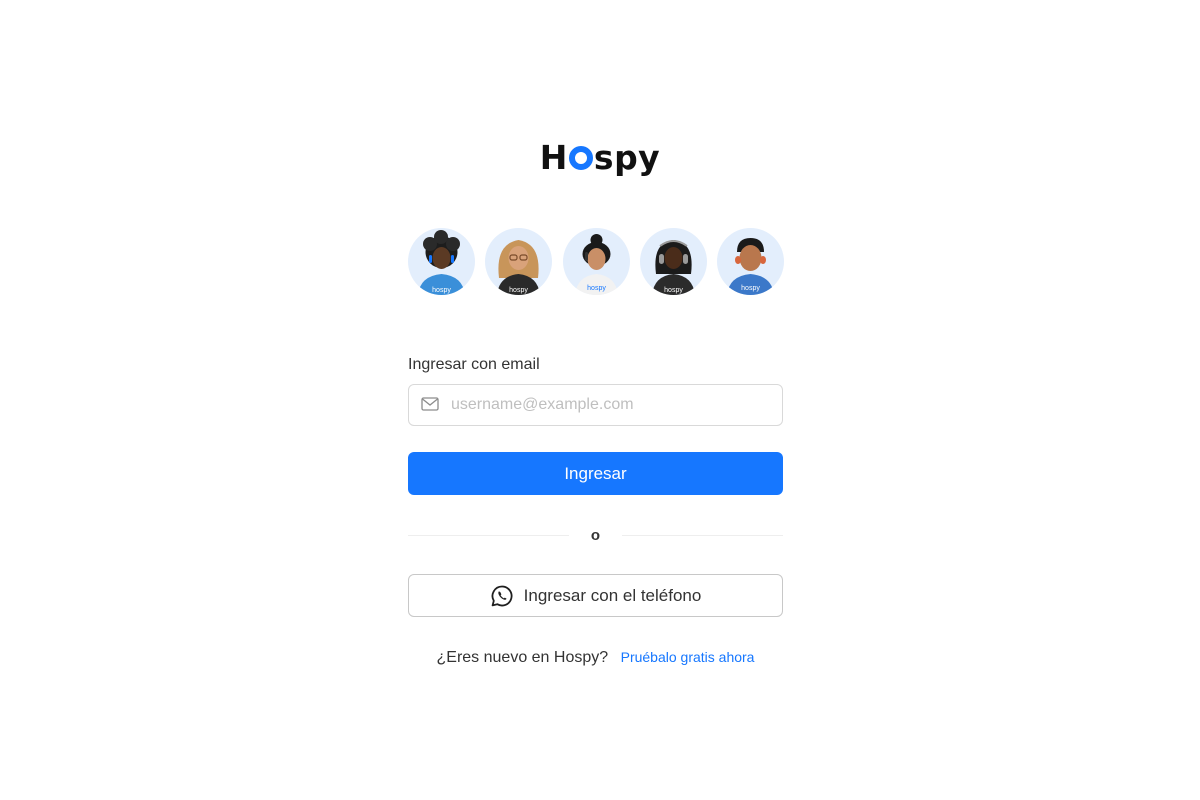 Image resolution: width=1200 pixels, height=800 pixels. What do you see at coordinates (627, 157) in the screenshot?
I see `logo-suffix: spy` at bounding box center [627, 157].